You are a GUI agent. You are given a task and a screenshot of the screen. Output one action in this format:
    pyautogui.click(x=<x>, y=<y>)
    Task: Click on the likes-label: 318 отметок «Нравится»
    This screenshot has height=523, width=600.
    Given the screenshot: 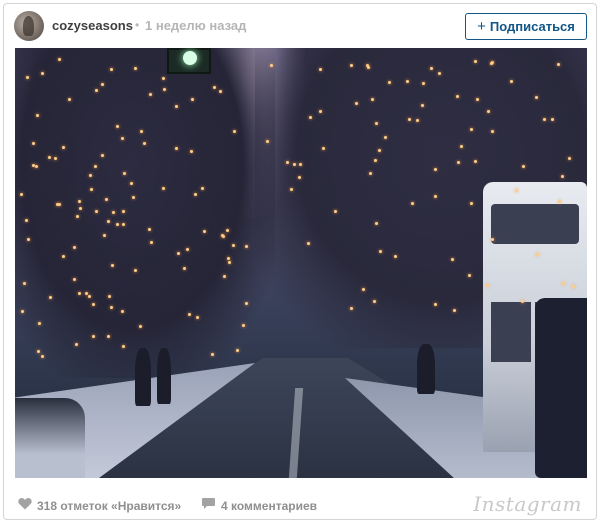 What is the action you would take?
    pyautogui.click(x=109, y=506)
    